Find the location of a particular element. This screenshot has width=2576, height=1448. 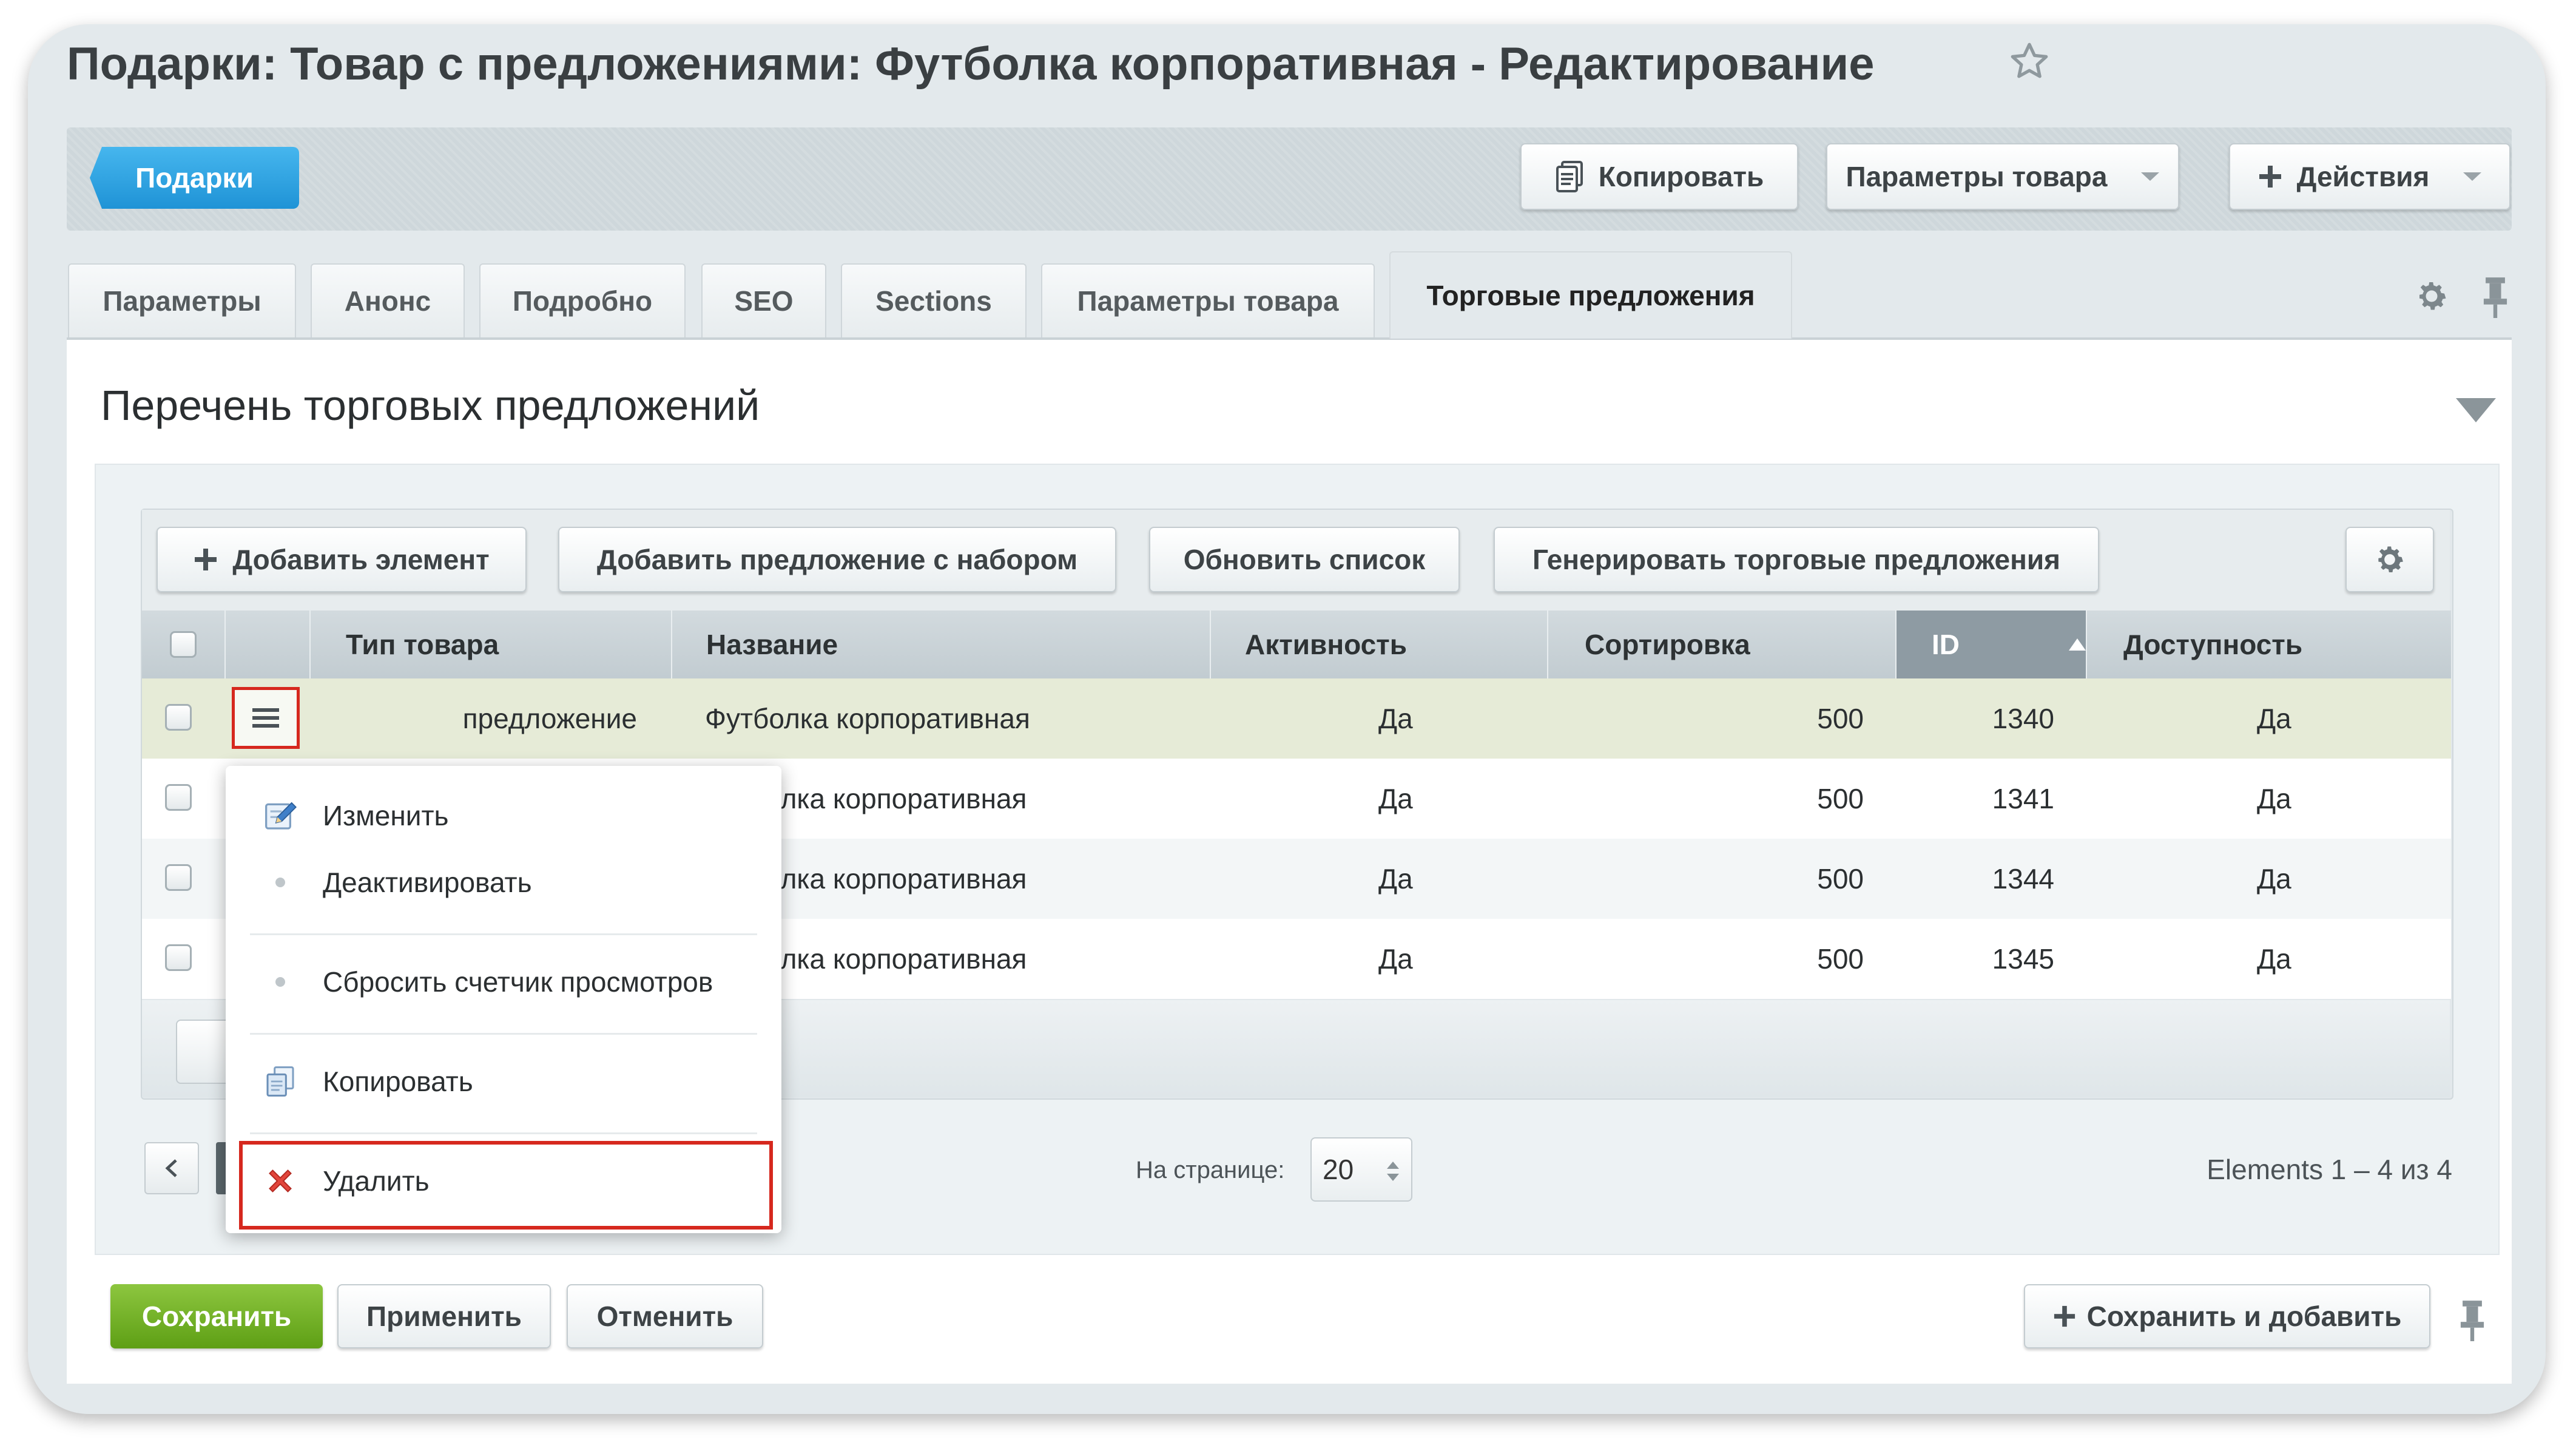

cell-id: 1344 is located at coordinates (2023, 879).